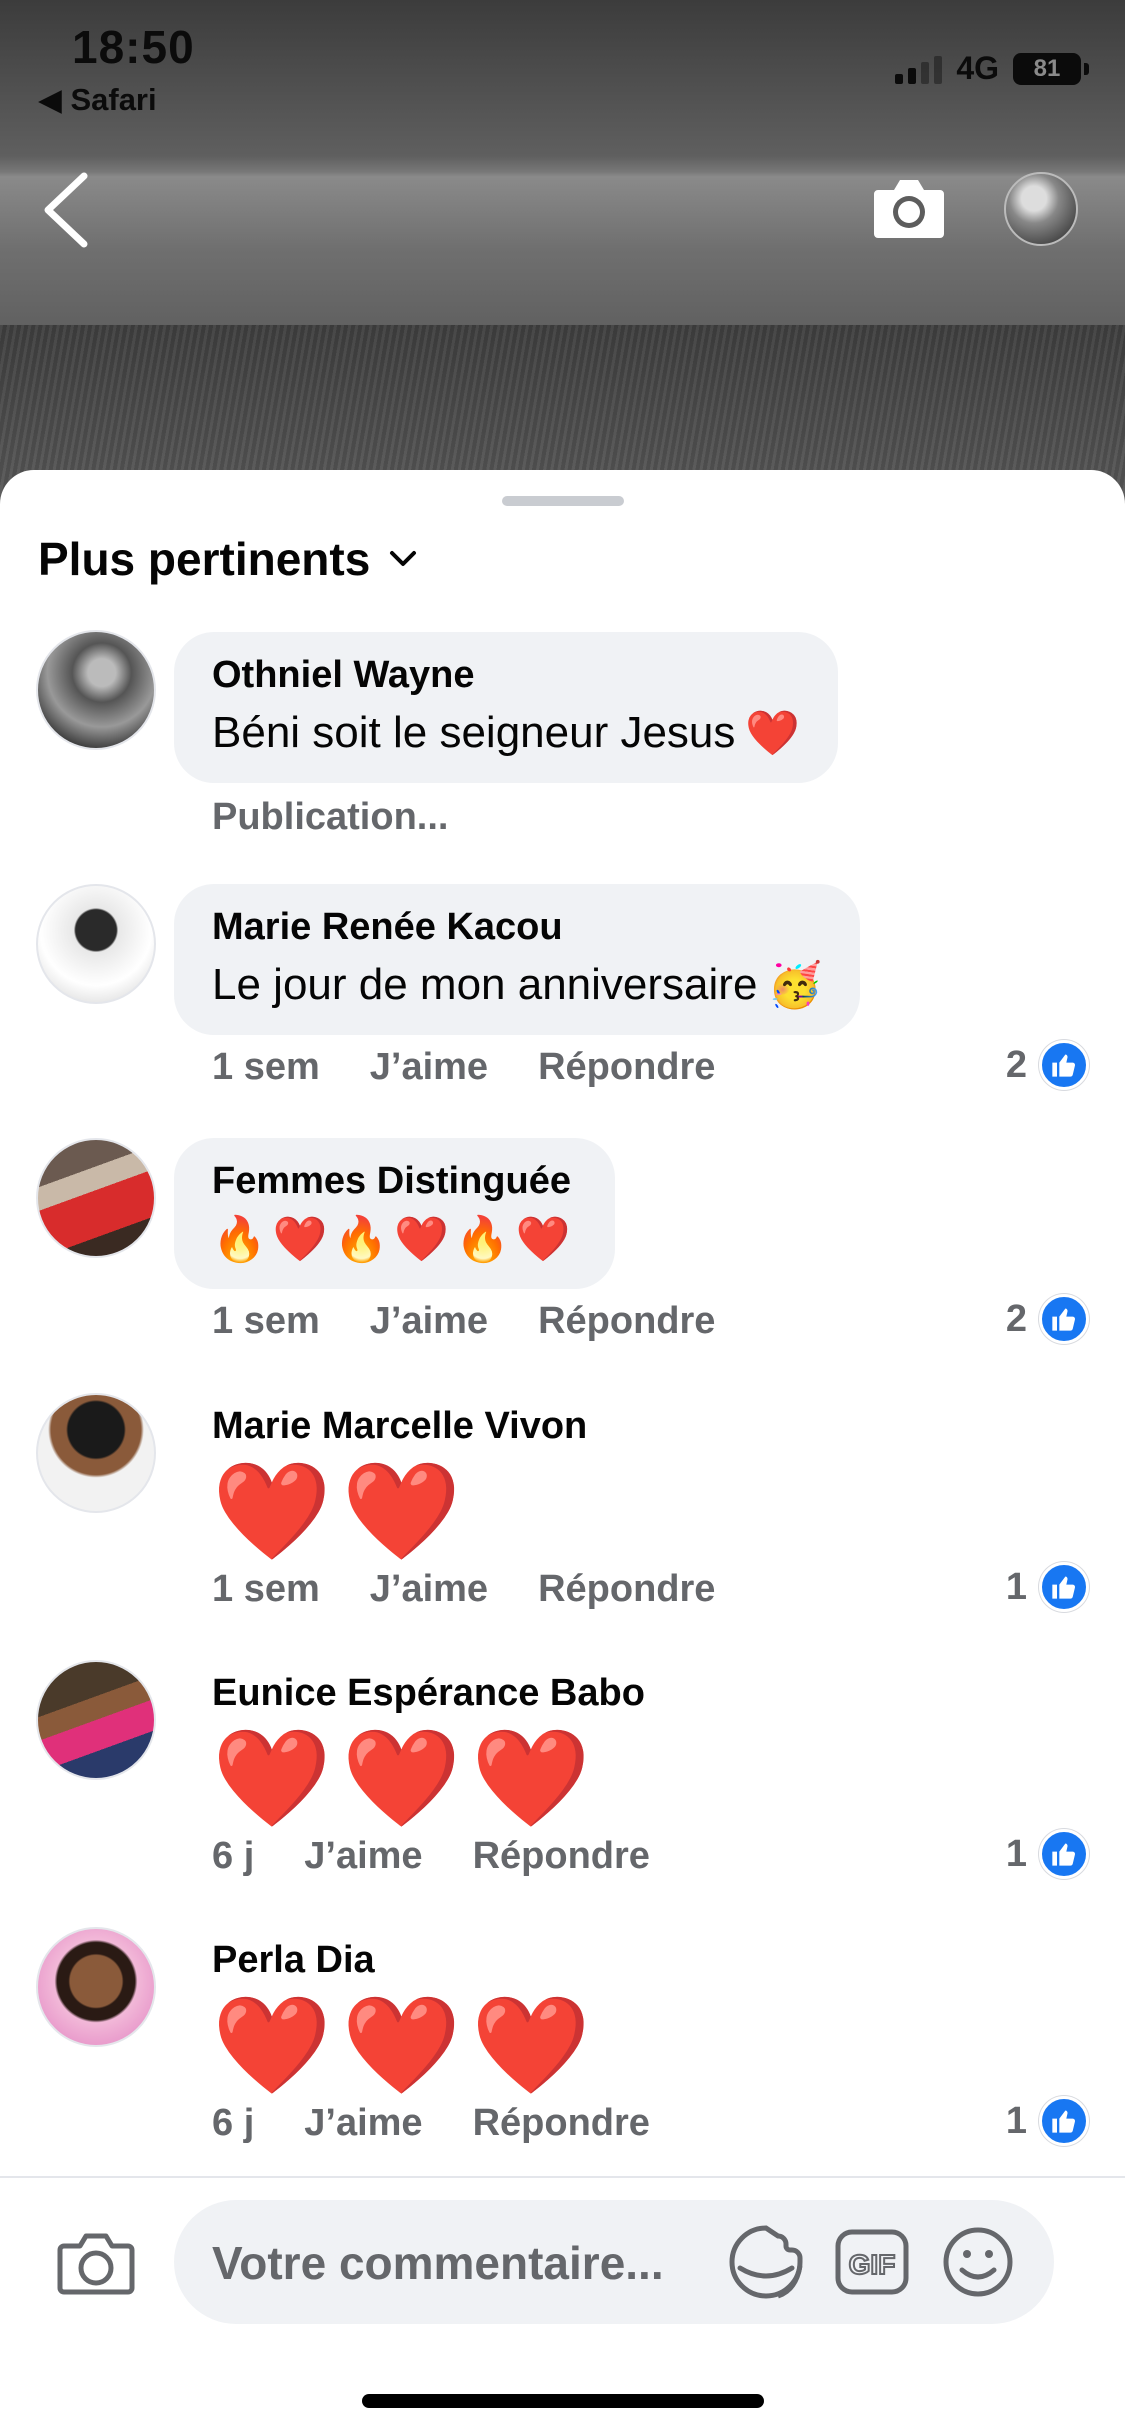  I want to click on comment-content: Perla Dia ❤️❤️❤️, so click(406, 2020).